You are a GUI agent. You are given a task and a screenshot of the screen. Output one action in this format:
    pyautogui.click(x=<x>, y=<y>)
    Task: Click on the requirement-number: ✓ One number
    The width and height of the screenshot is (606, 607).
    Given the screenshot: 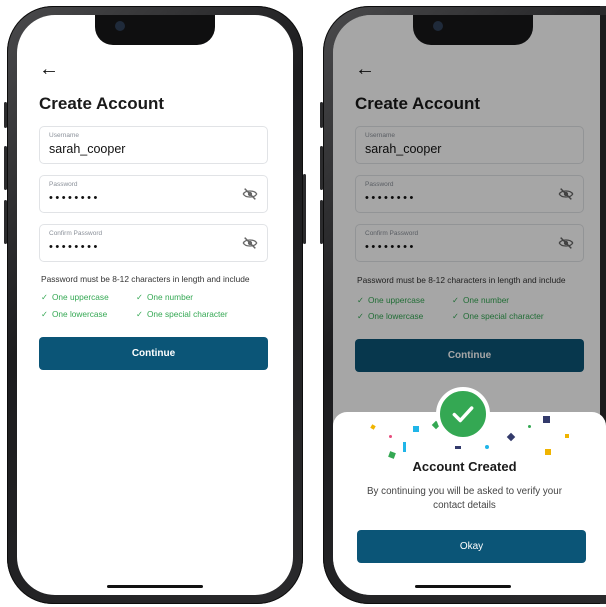 What is the action you would take?
    pyautogui.click(x=165, y=297)
    